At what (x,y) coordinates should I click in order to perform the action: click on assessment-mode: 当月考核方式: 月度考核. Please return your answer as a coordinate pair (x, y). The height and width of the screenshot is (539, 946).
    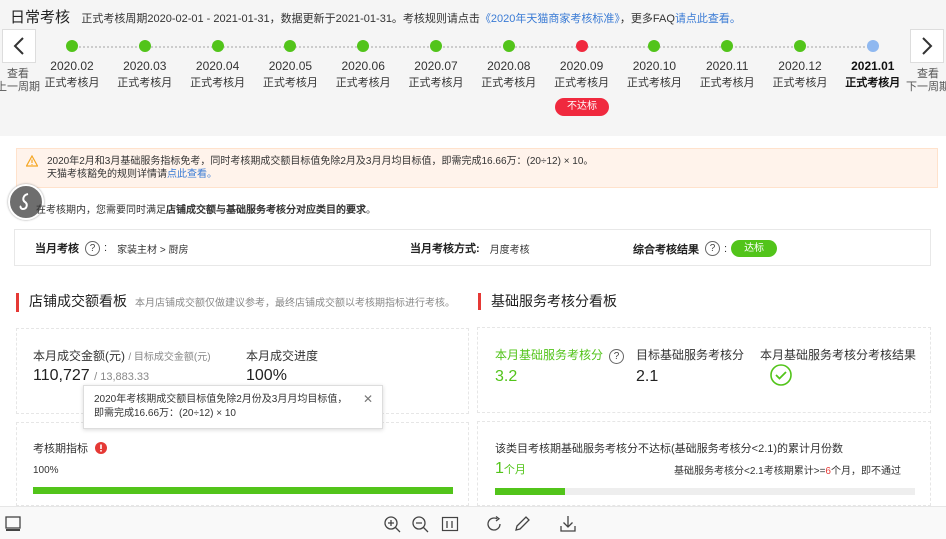
    Looking at the image, I should click on (470, 248).